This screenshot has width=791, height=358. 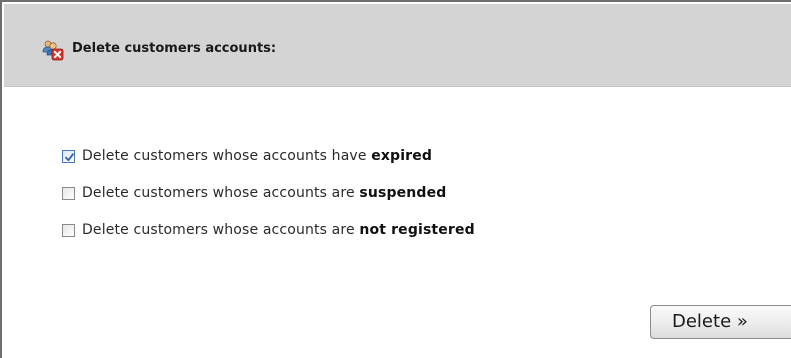 I want to click on not-registered-label-prefix: Delete customers whose accounts are, so click(x=221, y=230).